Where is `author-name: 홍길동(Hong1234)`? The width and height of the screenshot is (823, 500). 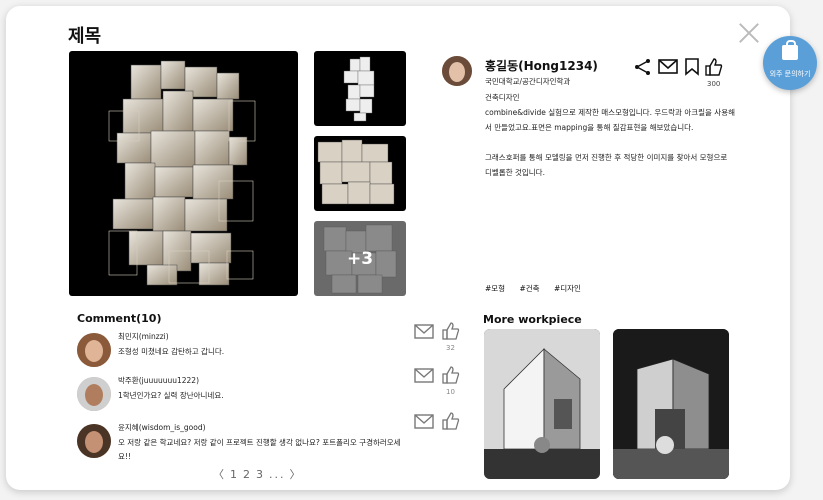 author-name: 홍길동(Hong1234) is located at coordinates (541, 65).